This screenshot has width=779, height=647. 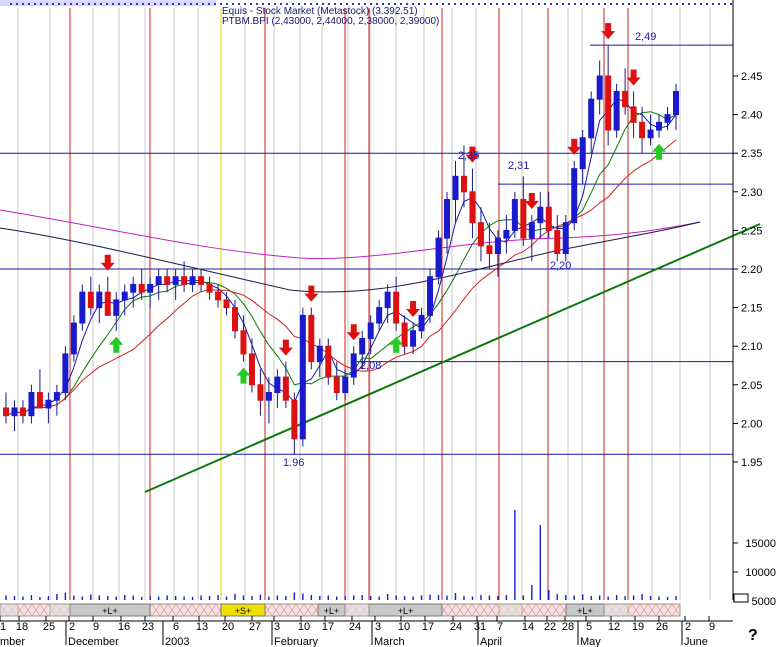 I want to click on price-tick-label: 2.15, so click(x=751, y=309).